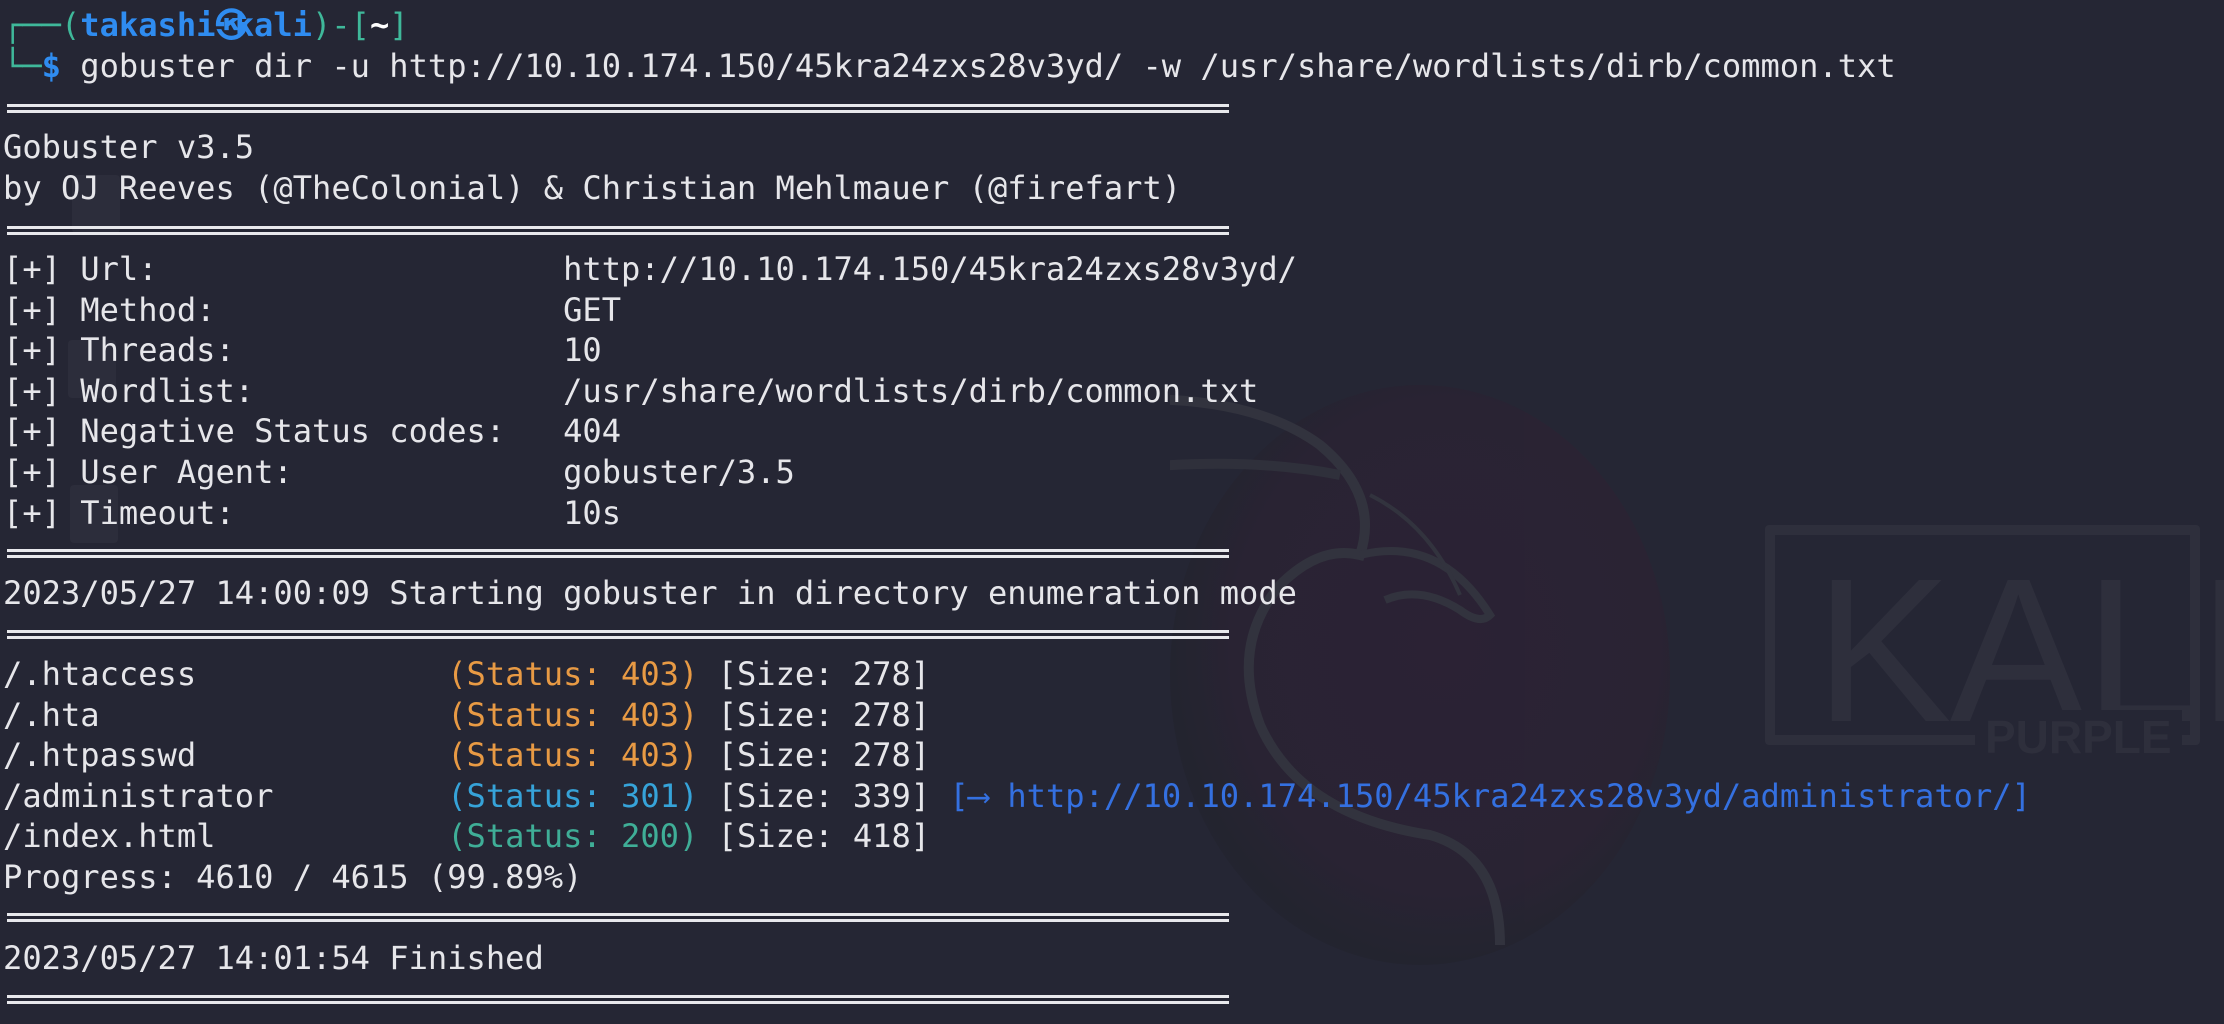 The image size is (2224, 1024). Describe the element at coordinates (911, 390) in the screenshot. I see `config-value: /usr/share/wordlists/dirb/common.txt` at that location.